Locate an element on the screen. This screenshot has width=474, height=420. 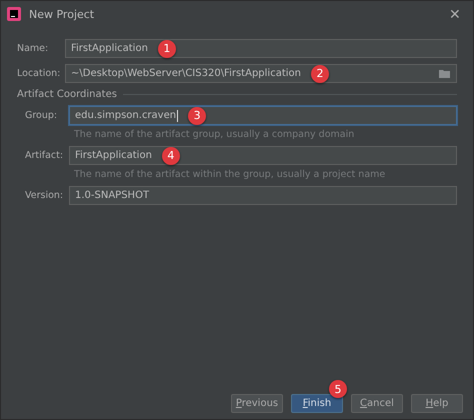
input-field: ~\Desktop\WebServer\CIS320\FirstApplication 2 is located at coordinates (261, 73).